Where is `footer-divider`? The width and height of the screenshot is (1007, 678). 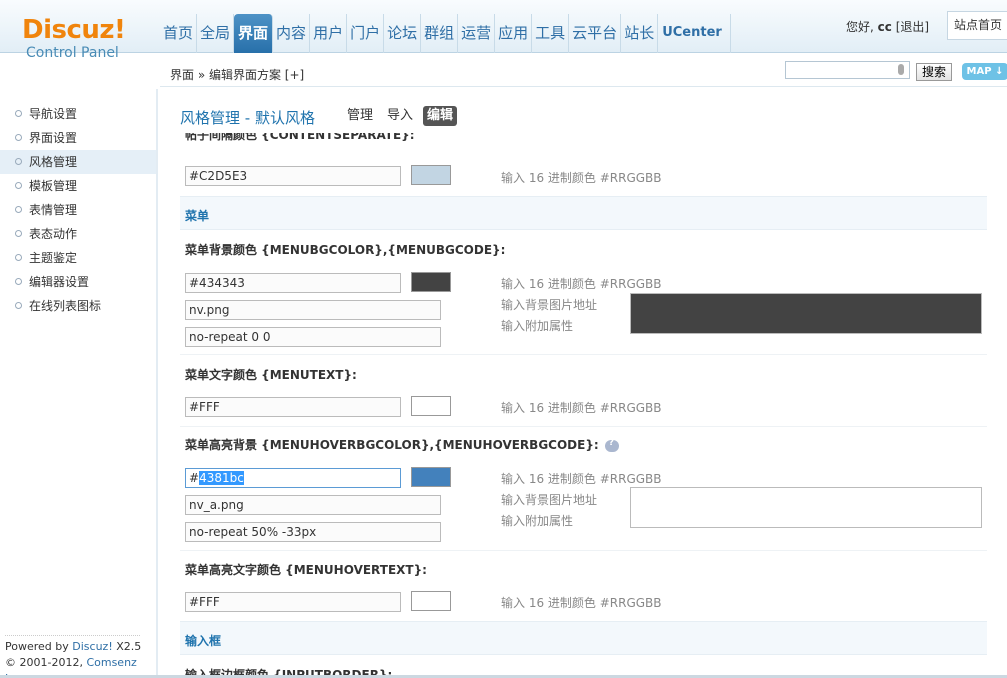 footer-divider is located at coordinates (72, 635).